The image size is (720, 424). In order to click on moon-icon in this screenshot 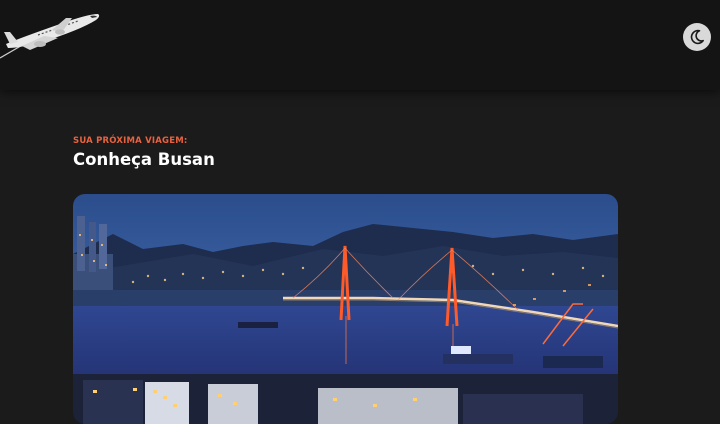, I will do `click(697, 37)`.